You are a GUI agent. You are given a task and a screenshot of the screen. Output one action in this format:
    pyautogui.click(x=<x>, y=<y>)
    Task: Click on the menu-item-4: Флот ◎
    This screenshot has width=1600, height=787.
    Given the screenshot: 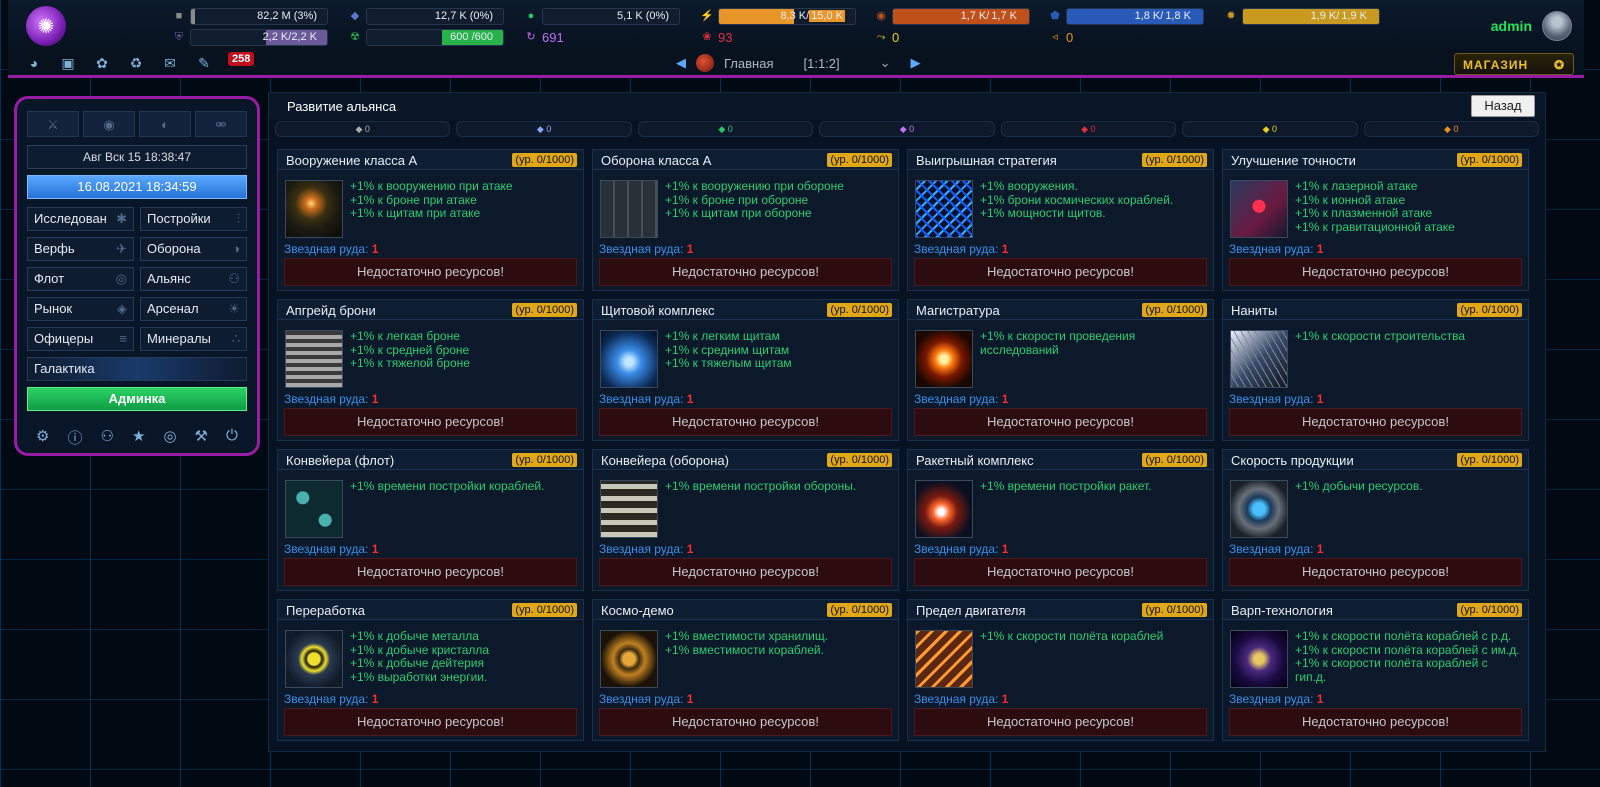 What is the action you would take?
    pyautogui.click(x=80, y=279)
    